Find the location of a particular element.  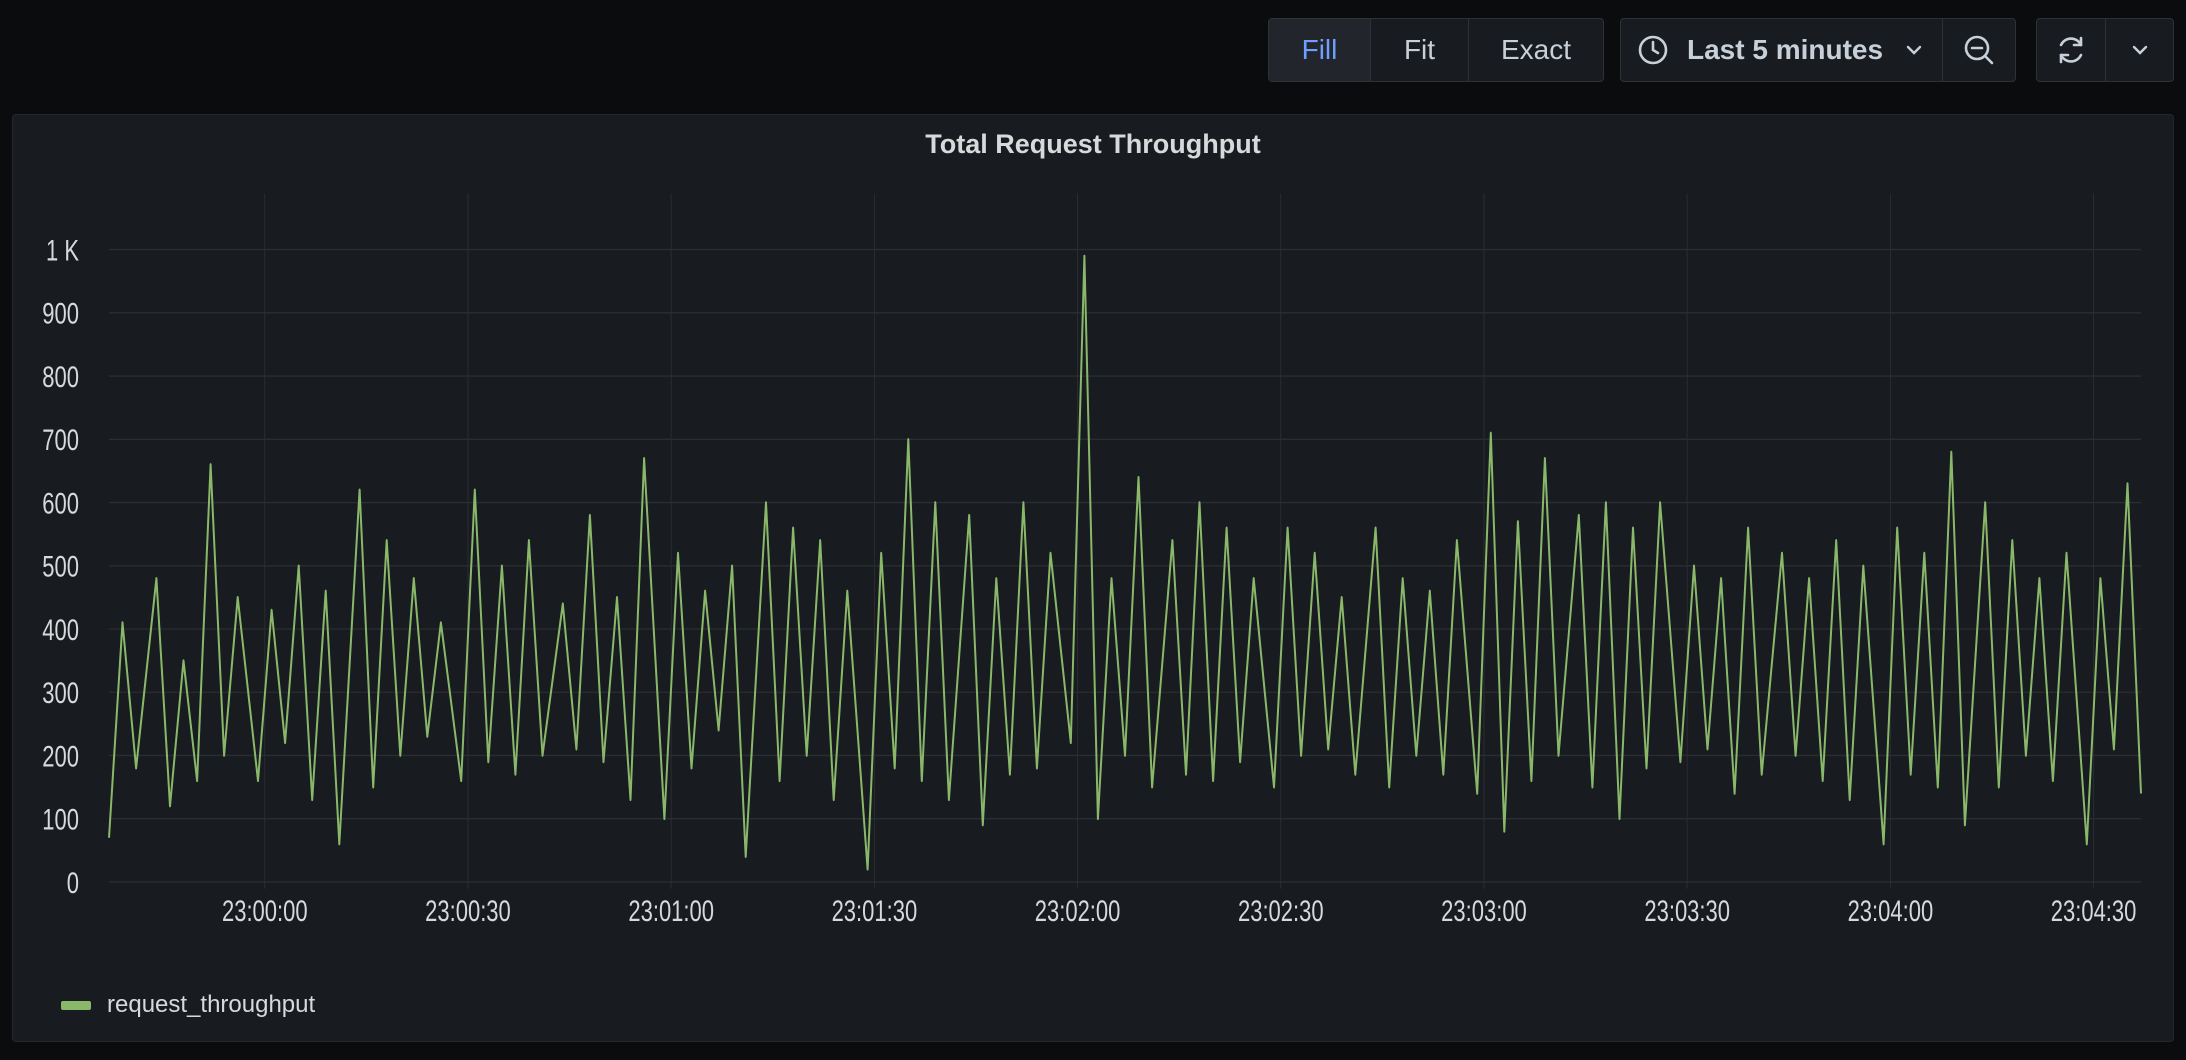

refresh-button is located at coordinates (2071, 50).